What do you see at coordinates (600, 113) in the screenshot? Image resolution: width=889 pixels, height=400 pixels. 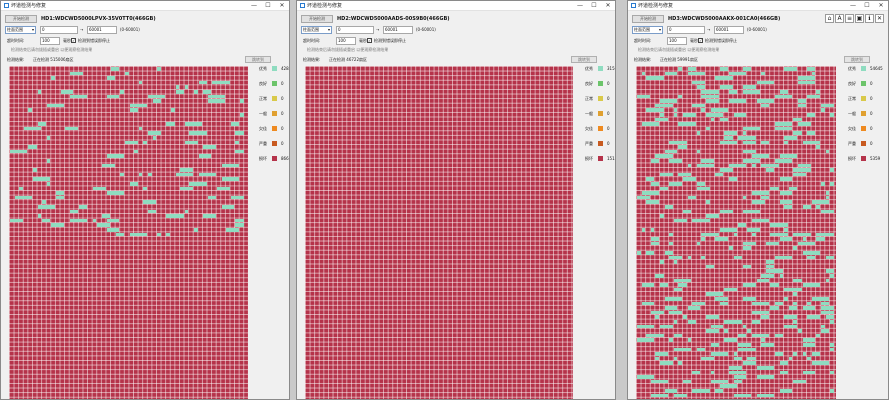 I see `legend-item: 一般 0` at bounding box center [600, 113].